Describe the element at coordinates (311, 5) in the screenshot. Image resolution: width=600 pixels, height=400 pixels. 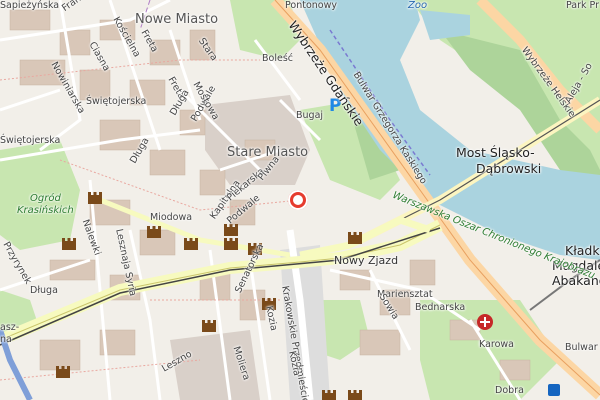
I see `label-pontonowy: Pontonowy` at that location.